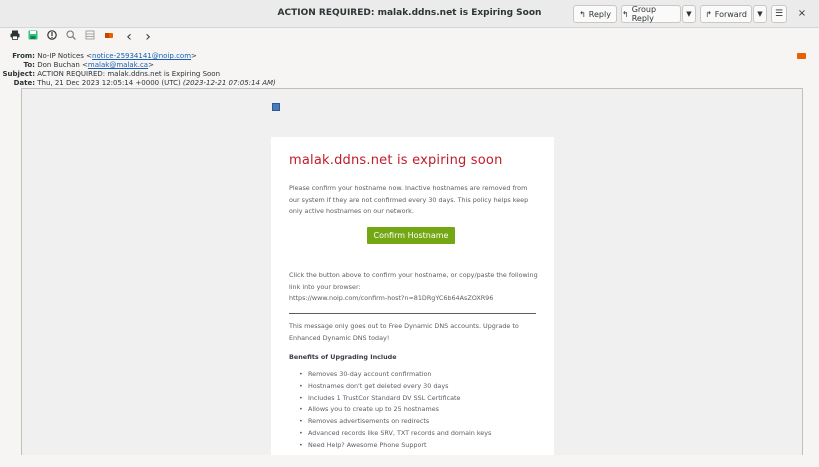 The image size is (819, 467). I want to click on grid-icon, so click(90, 37).